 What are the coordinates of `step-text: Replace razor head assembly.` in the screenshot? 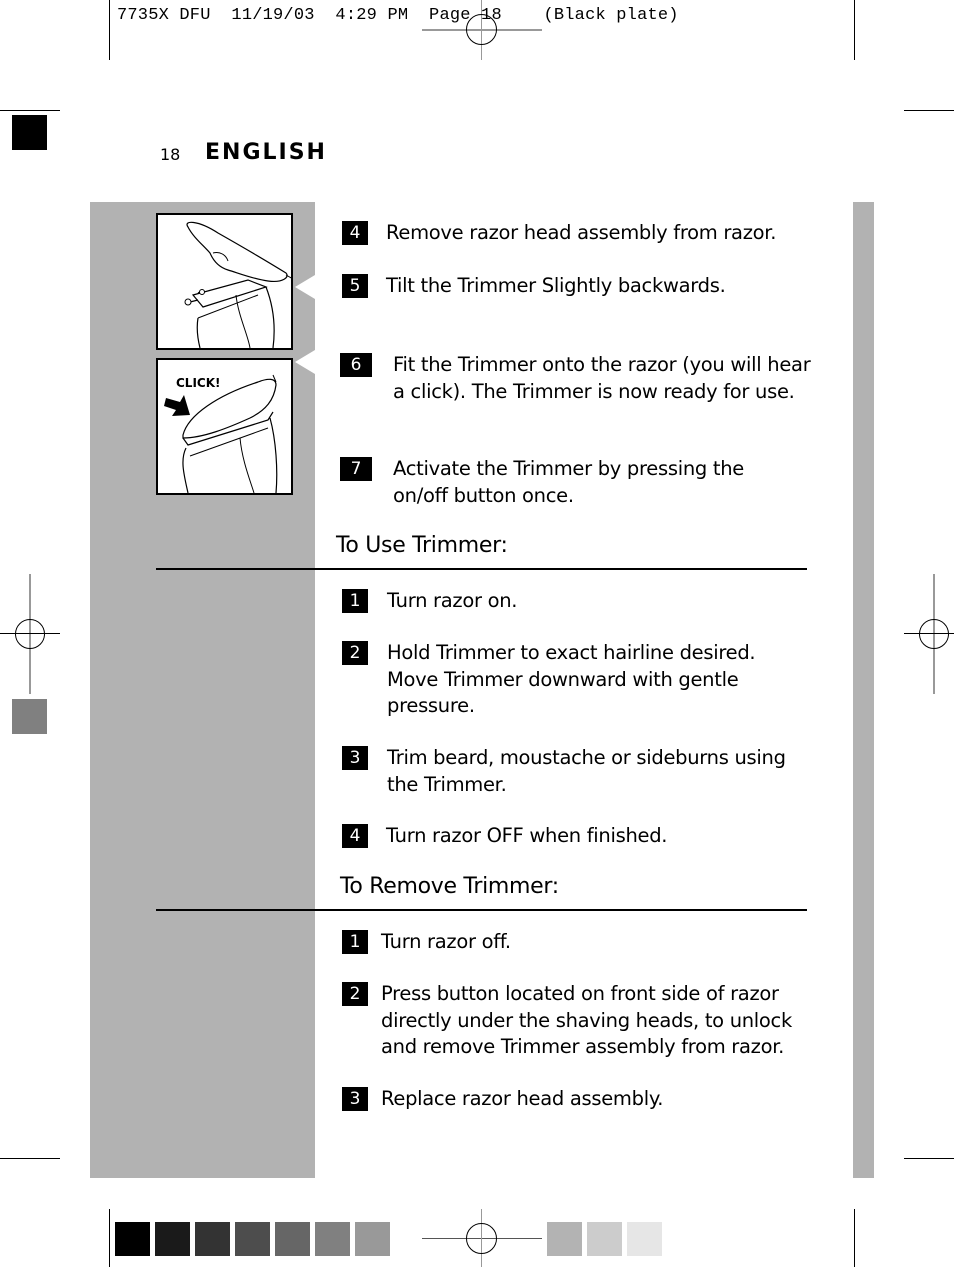 It's located at (522, 1098).